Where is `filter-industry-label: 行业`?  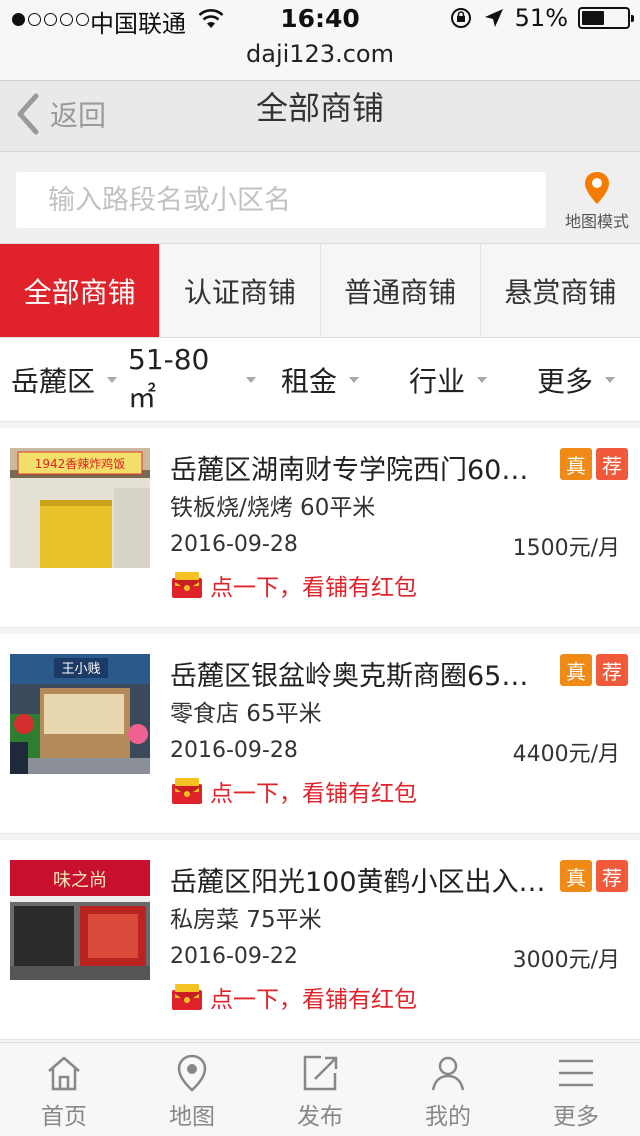
filter-industry-label: 行业 is located at coordinates (436, 381).